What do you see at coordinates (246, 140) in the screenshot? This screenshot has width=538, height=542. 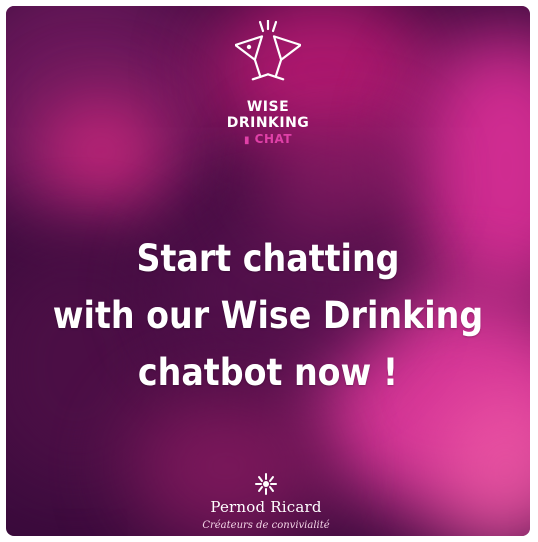 I see `chat-bubble-icon: ▮` at bounding box center [246, 140].